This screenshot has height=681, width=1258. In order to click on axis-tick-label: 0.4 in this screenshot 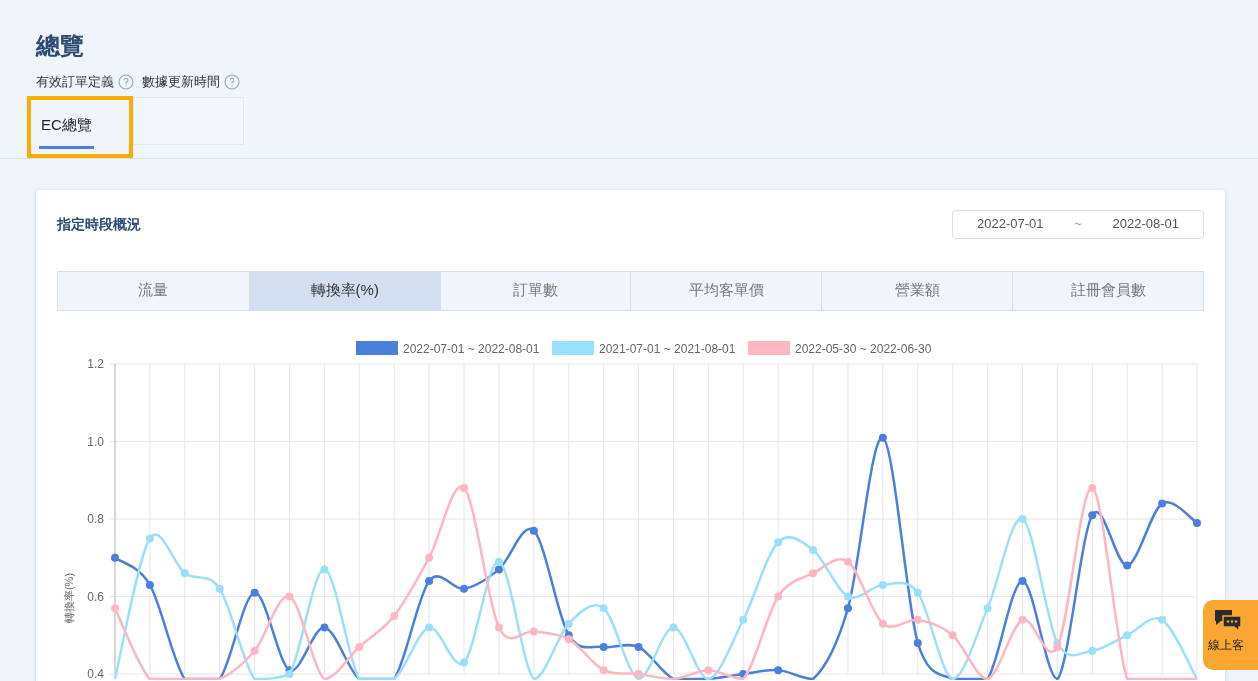, I will do `click(95, 673)`.